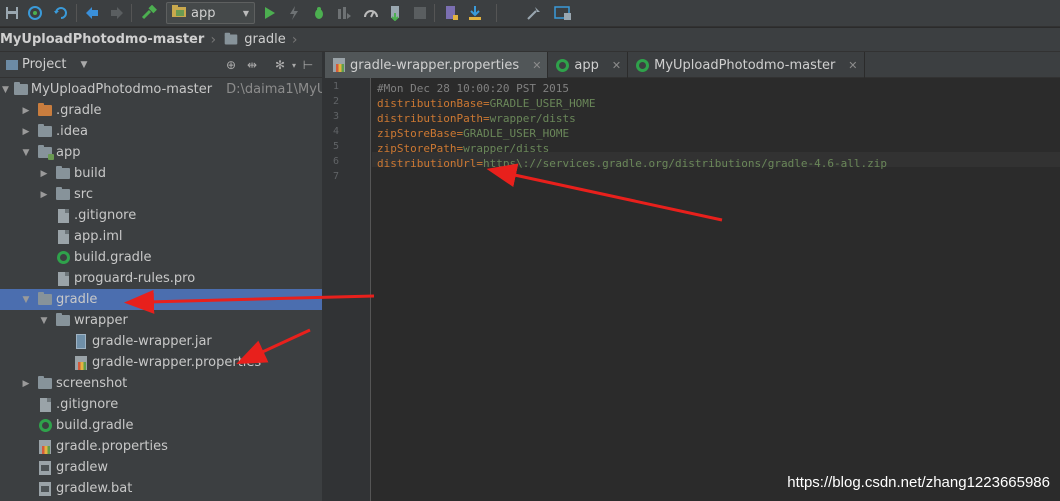  I want to click on project-structure-icon, so click(563, 13).